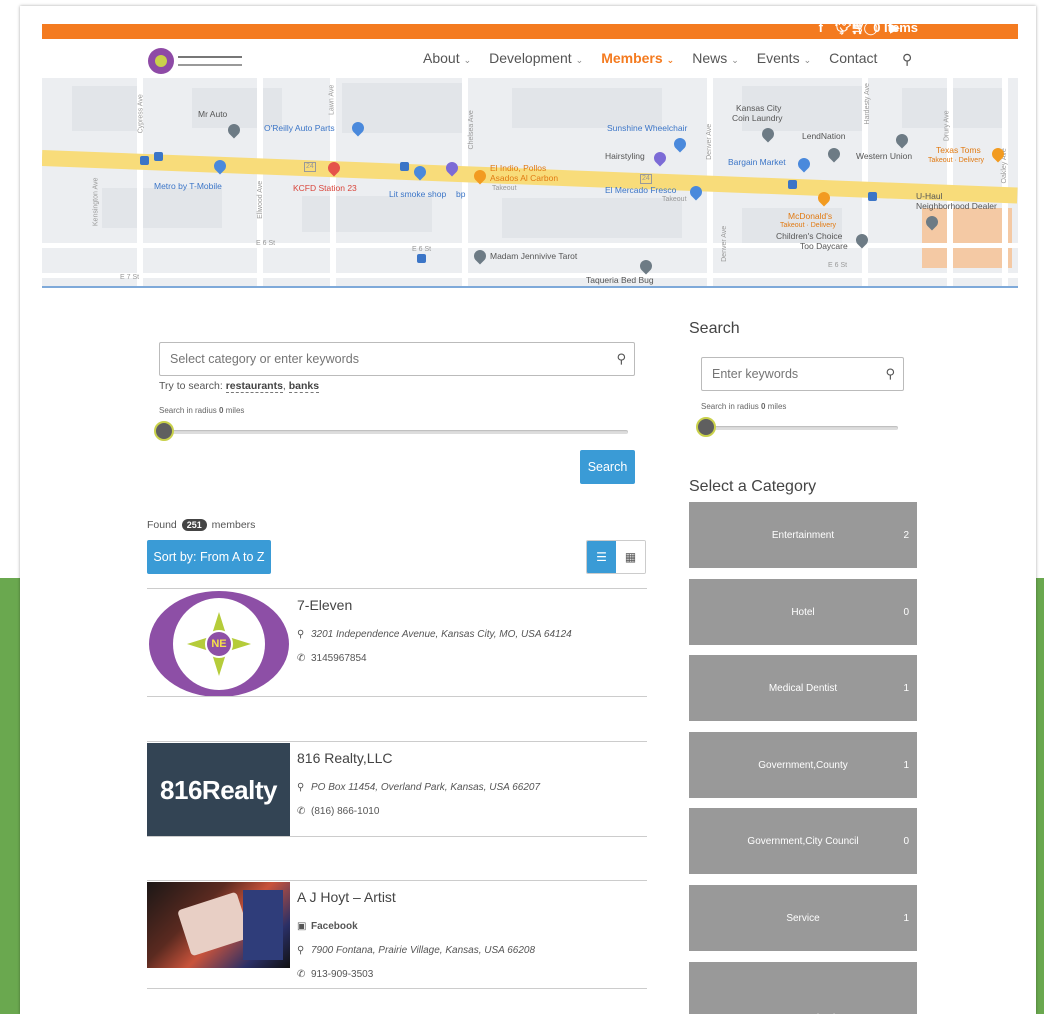  What do you see at coordinates (304, 386) in the screenshot?
I see `suggestion-link-banks: banks` at bounding box center [304, 386].